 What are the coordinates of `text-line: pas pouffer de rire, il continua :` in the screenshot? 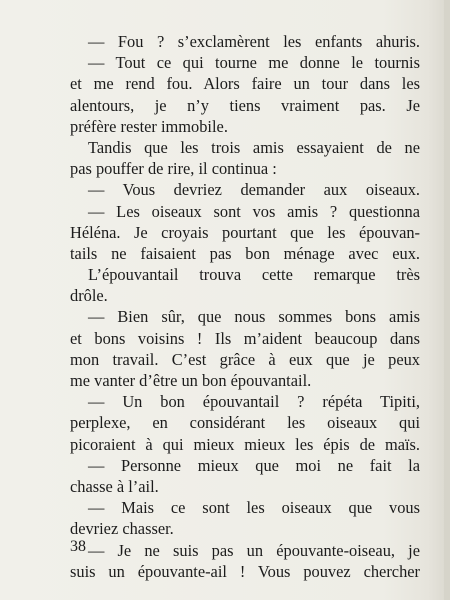 It's located at (173, 169).